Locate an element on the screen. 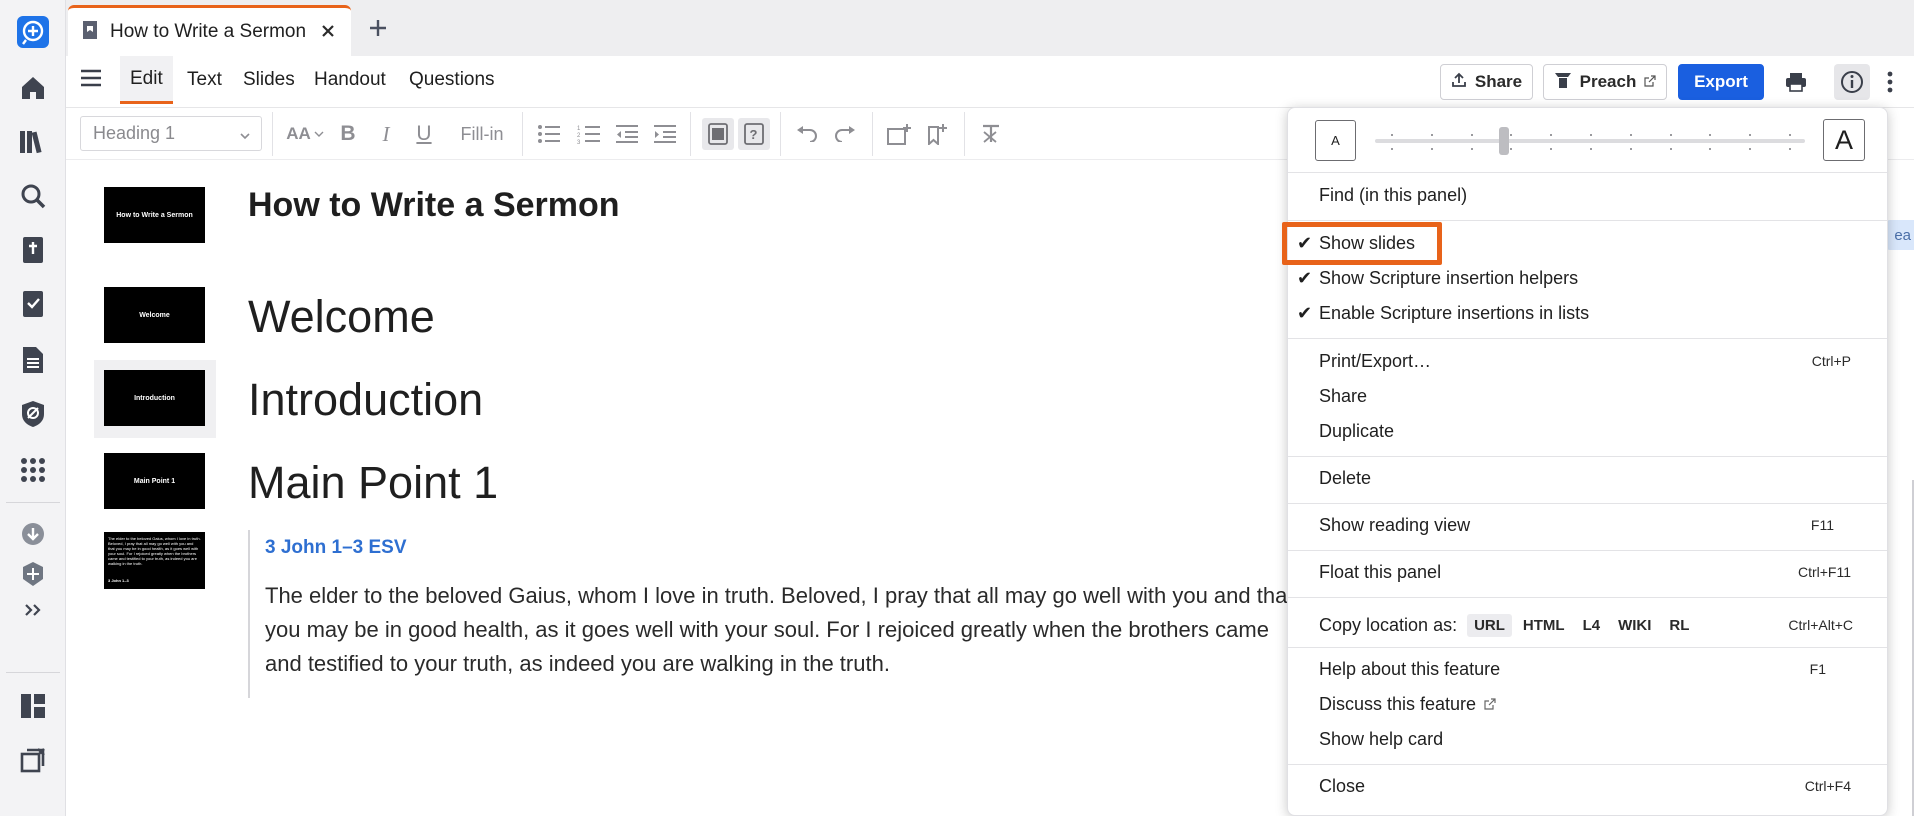 The image size is (1914, 816). edge-chip: ea is located at coordinates (1900, 235).